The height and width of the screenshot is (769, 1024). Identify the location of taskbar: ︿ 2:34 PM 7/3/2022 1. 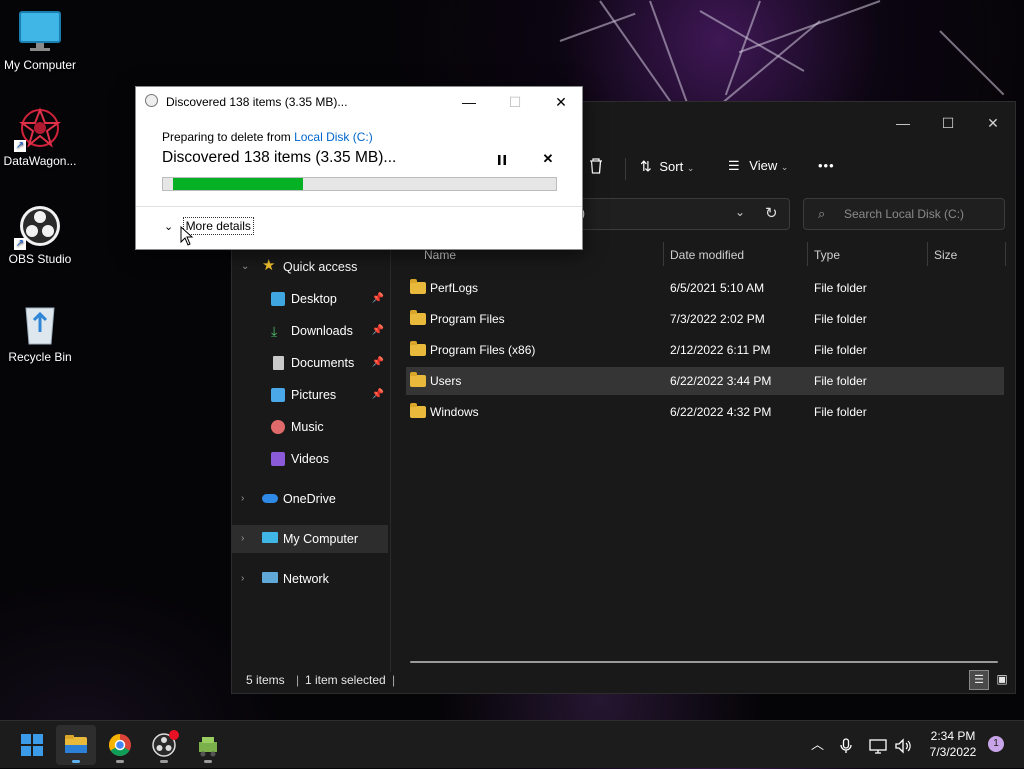
(512, 744).